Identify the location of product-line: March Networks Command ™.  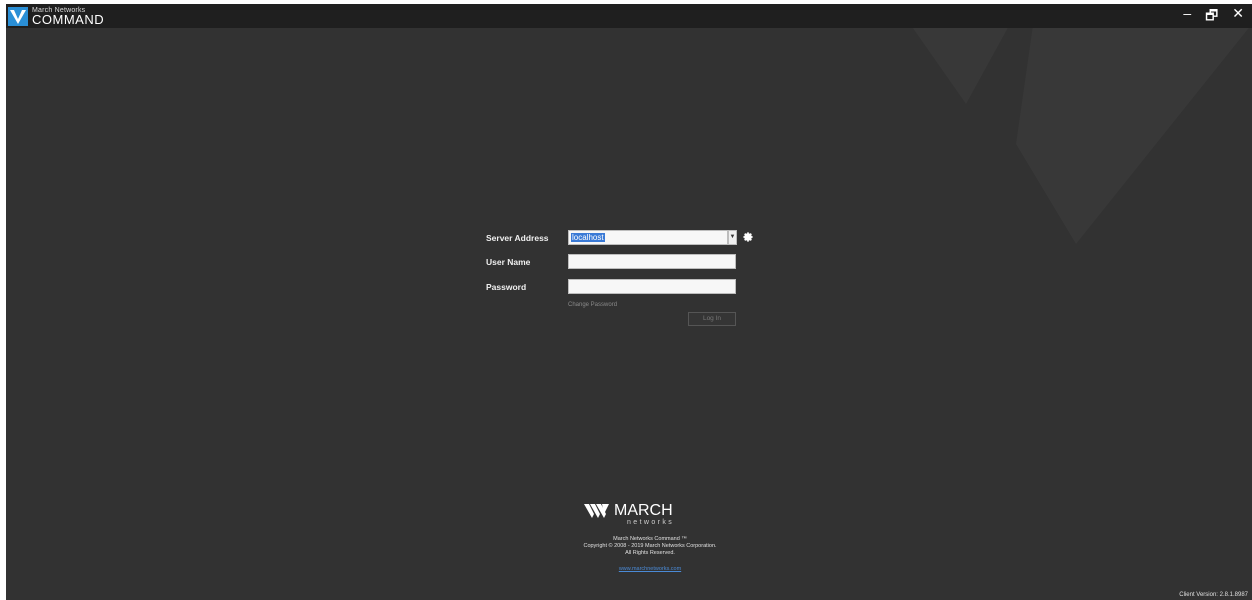
(650, 539).